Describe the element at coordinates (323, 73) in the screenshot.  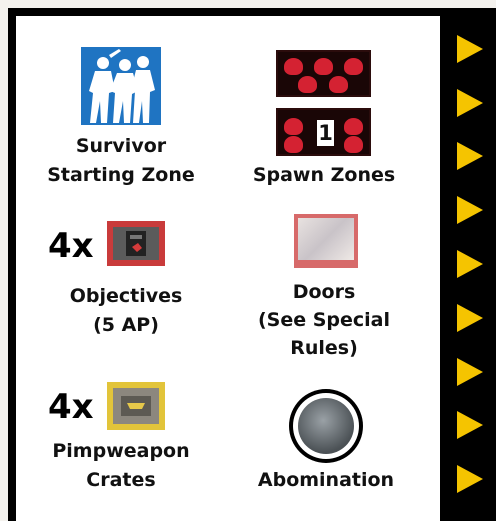
I see `spawn-zone-tile-icon` at that location.